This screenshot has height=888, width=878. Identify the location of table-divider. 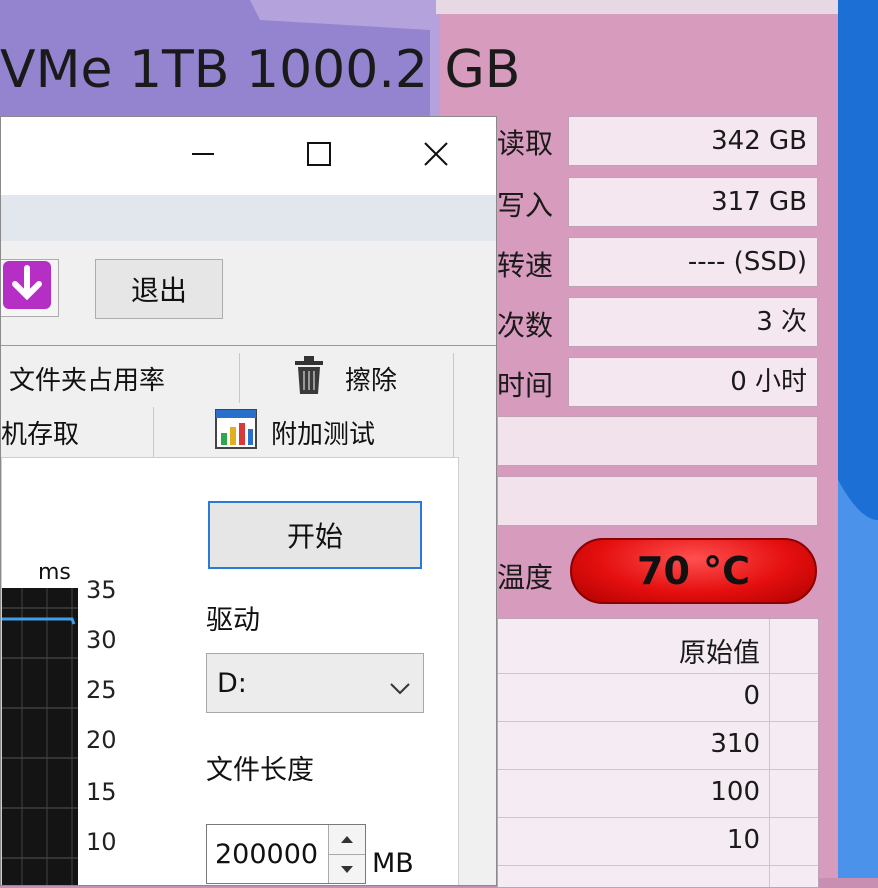
(769, 753).